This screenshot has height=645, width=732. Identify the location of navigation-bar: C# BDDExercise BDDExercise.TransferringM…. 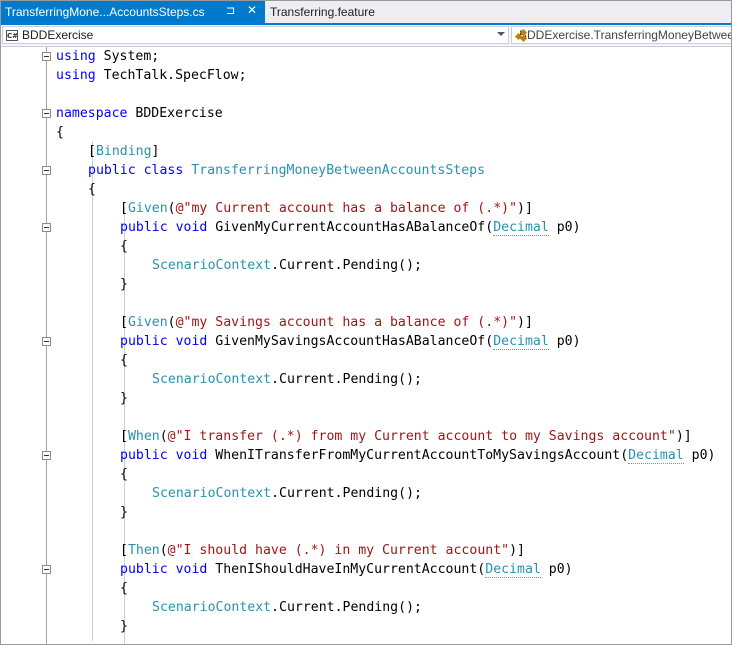
(366, 36).